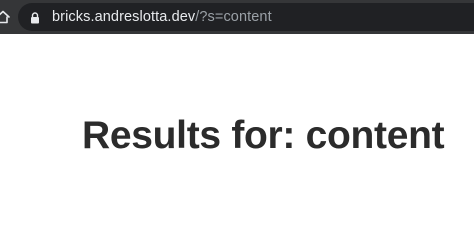  Describe the element at coordinates (124, 17) in the screenshot. I see `url-host: bricks.andreslotta.dev` at that location.